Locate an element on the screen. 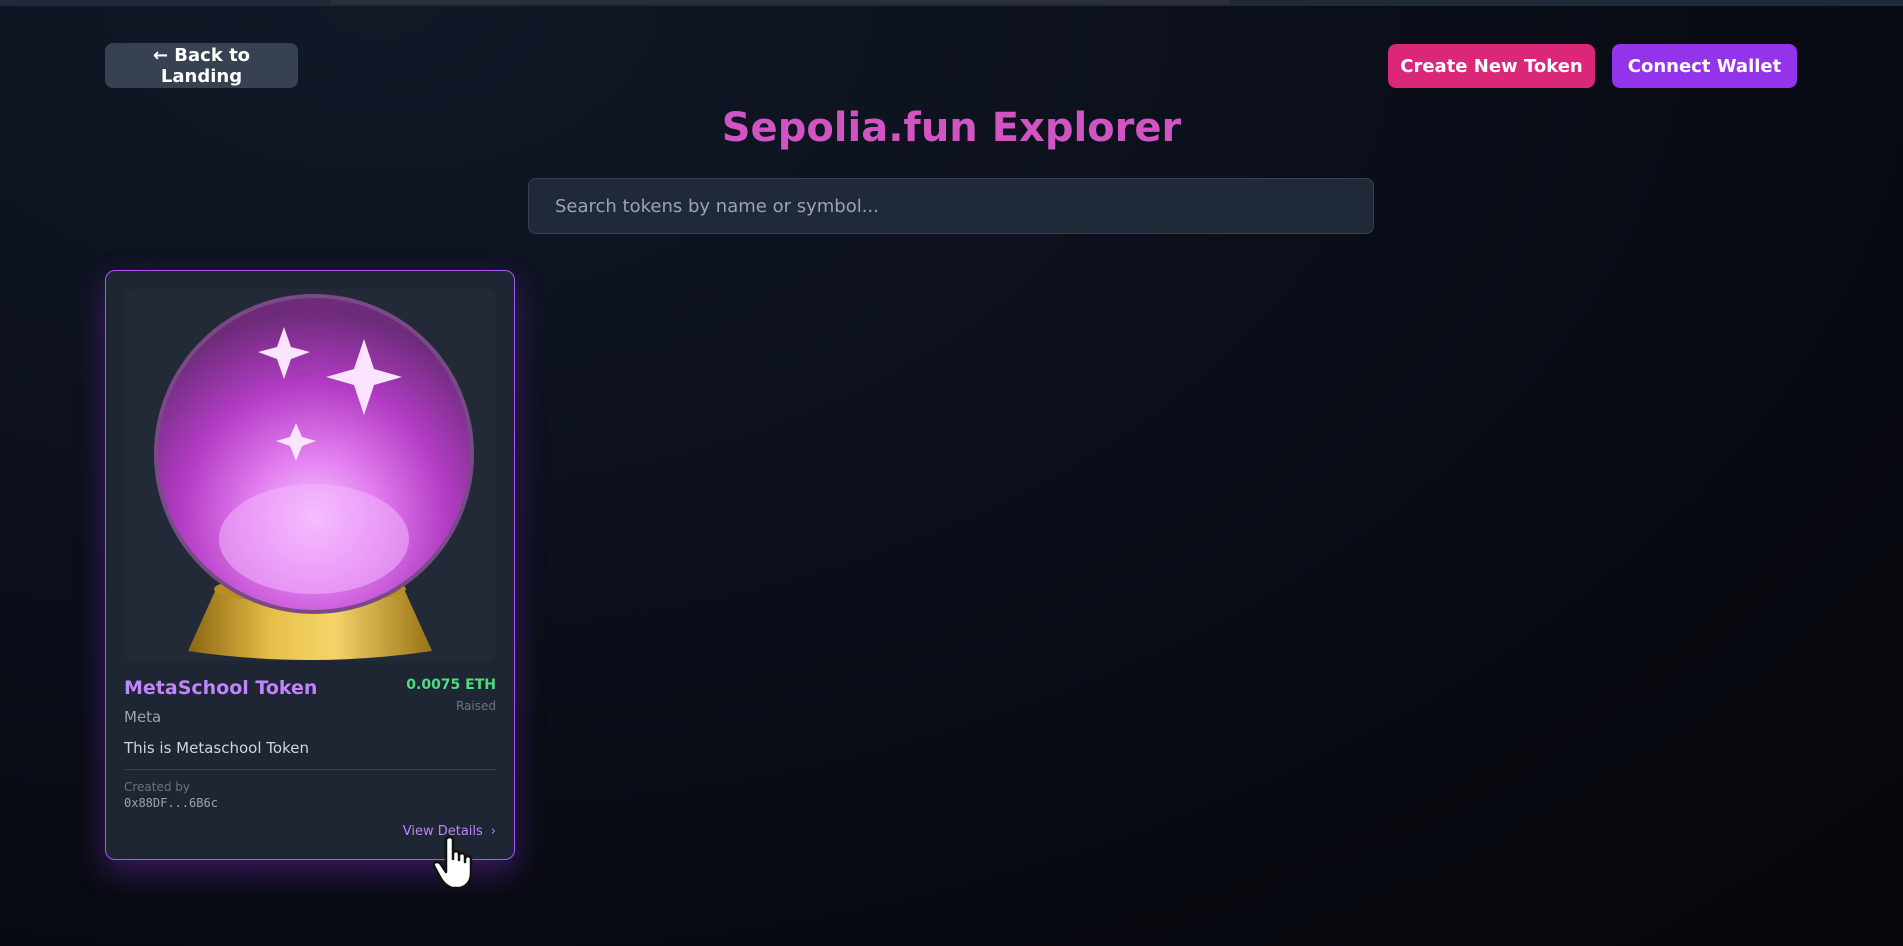 The image size is (1903, 946). search-input is located at coordinates (951, 206).